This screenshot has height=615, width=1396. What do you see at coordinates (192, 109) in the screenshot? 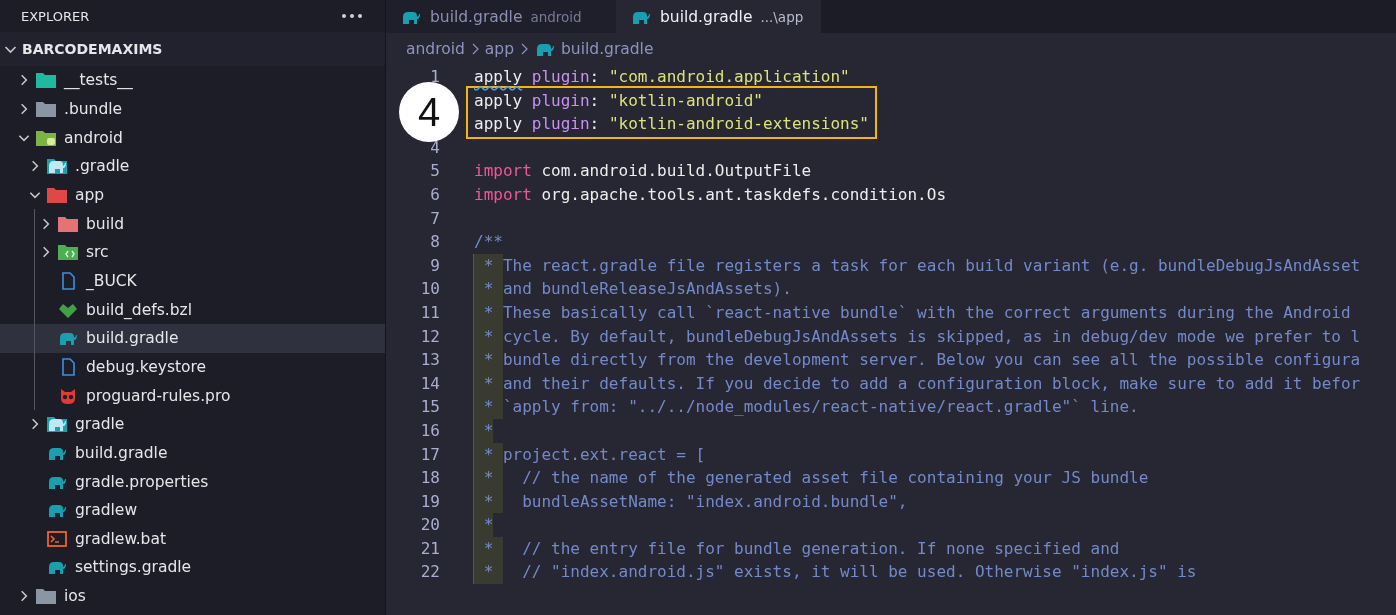
I see `tree-item: .bundle` at bounding box center [192, 109].